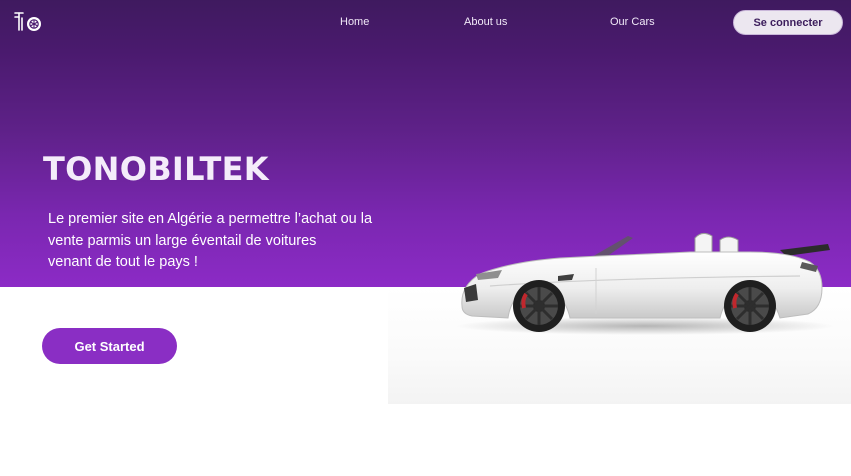 The image size is (851, 476). What do you see at coordinates (645, 283) in the screenshot?
I see `sports-car-image` at bounding box center [645, 283].